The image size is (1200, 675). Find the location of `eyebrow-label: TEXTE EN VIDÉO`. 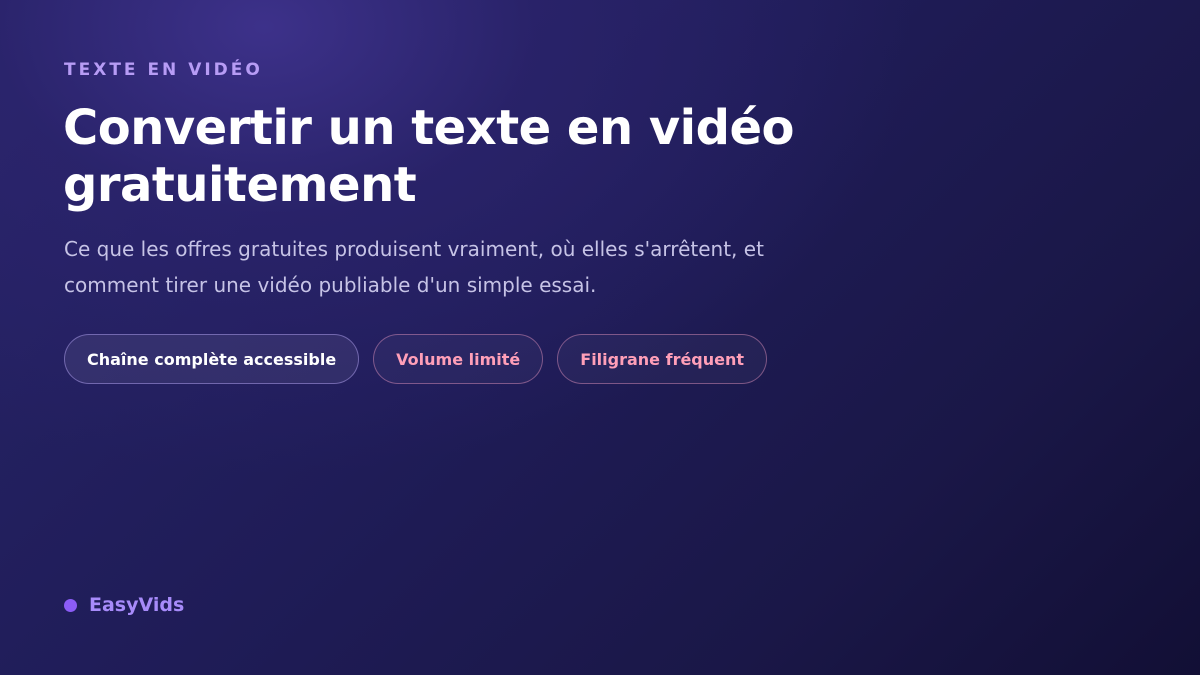

eyebrow-label: TEXTE EN VIDÉO is located at coordinates (163, 70).